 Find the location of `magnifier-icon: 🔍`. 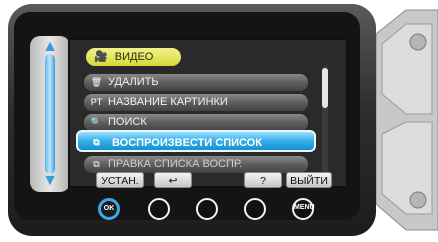

magnifier-icon: 🔍 is located at coordinates (96, 122).